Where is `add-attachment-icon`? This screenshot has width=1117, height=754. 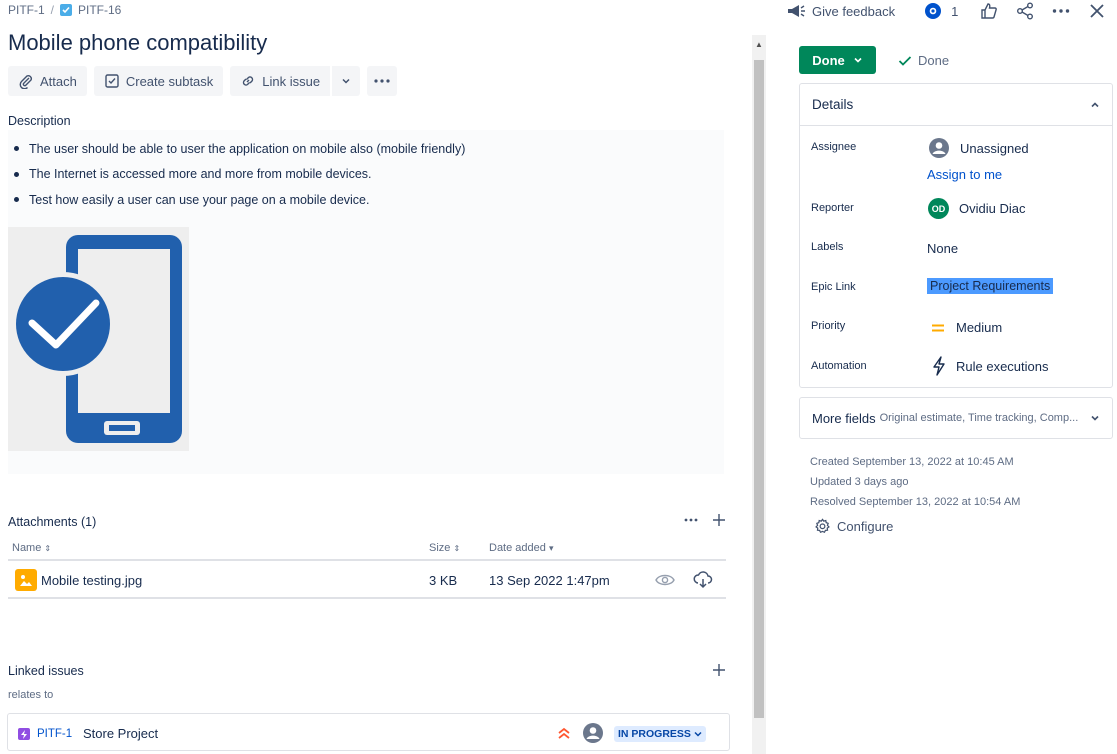 add-attachment-icon is located at coordinates (719, 520).